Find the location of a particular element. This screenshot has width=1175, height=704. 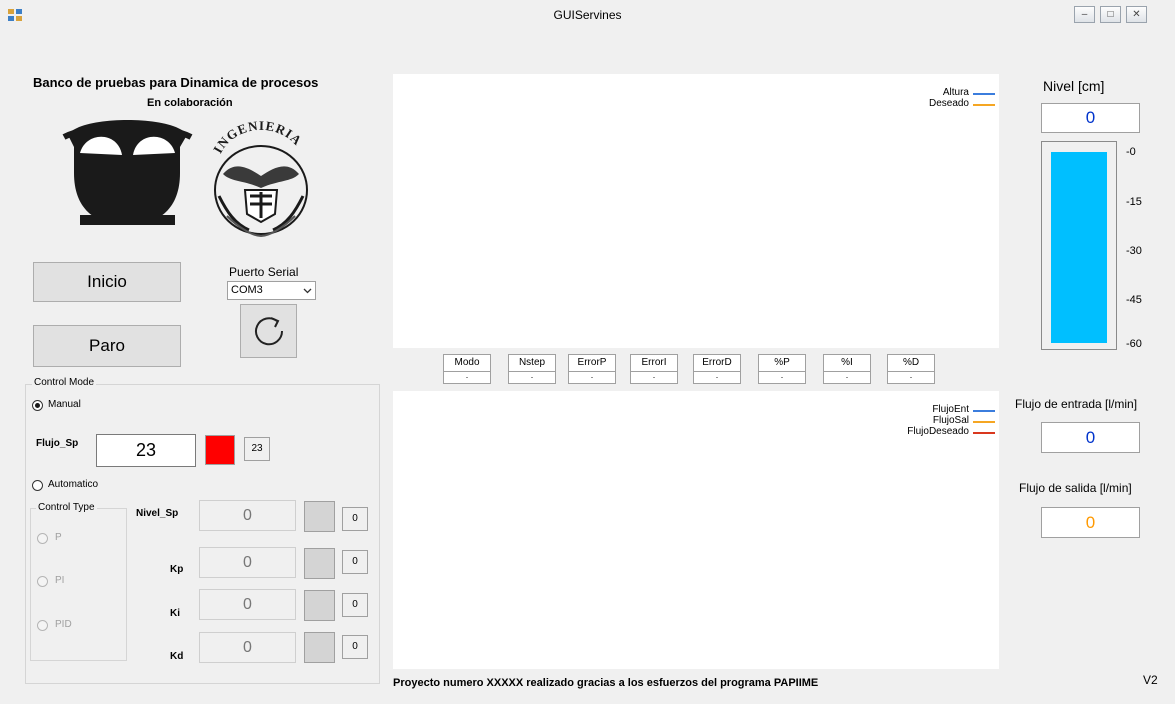

kp-swatch is located at coordinates (319, 563).